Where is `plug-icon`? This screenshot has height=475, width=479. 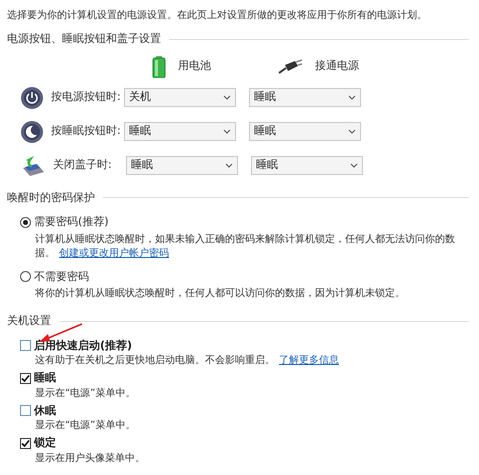 plug-icon is located at coordinates (290, 66).